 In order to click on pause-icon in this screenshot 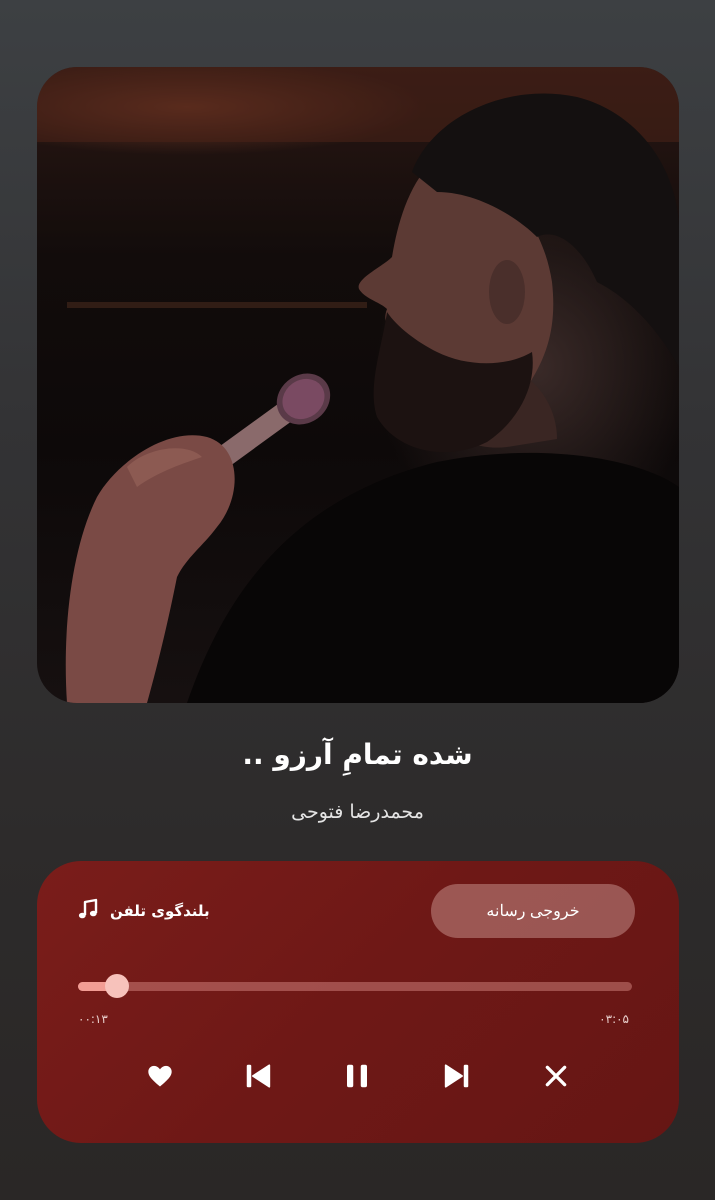, I will do `click(357, 1077)`.